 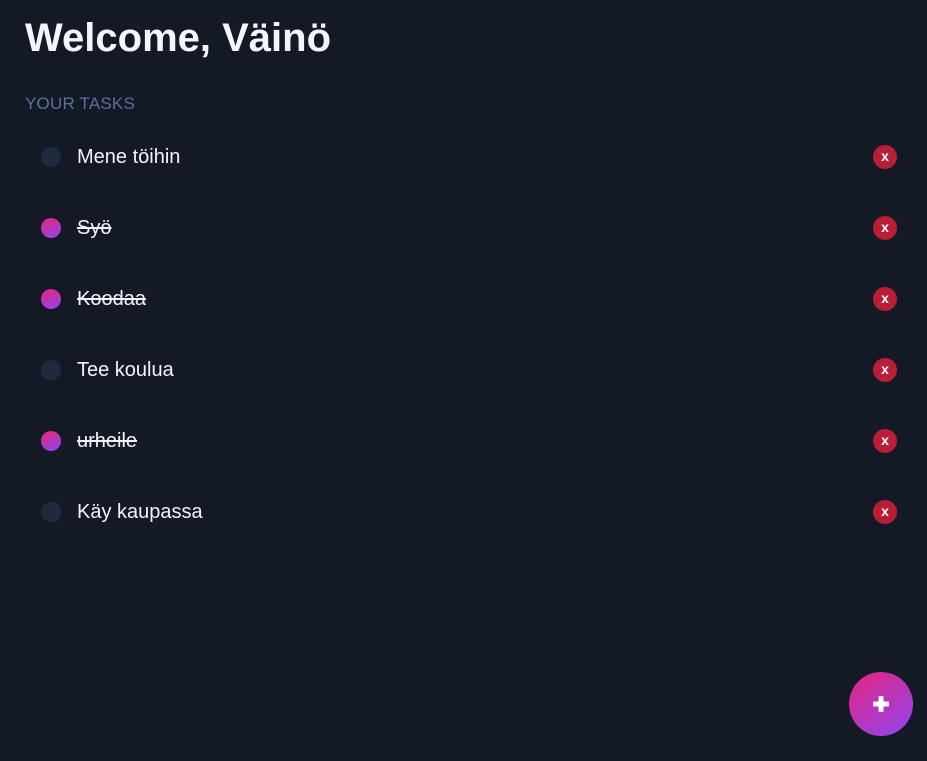 I want to click on add-task-button, so click(x=881, y=704).